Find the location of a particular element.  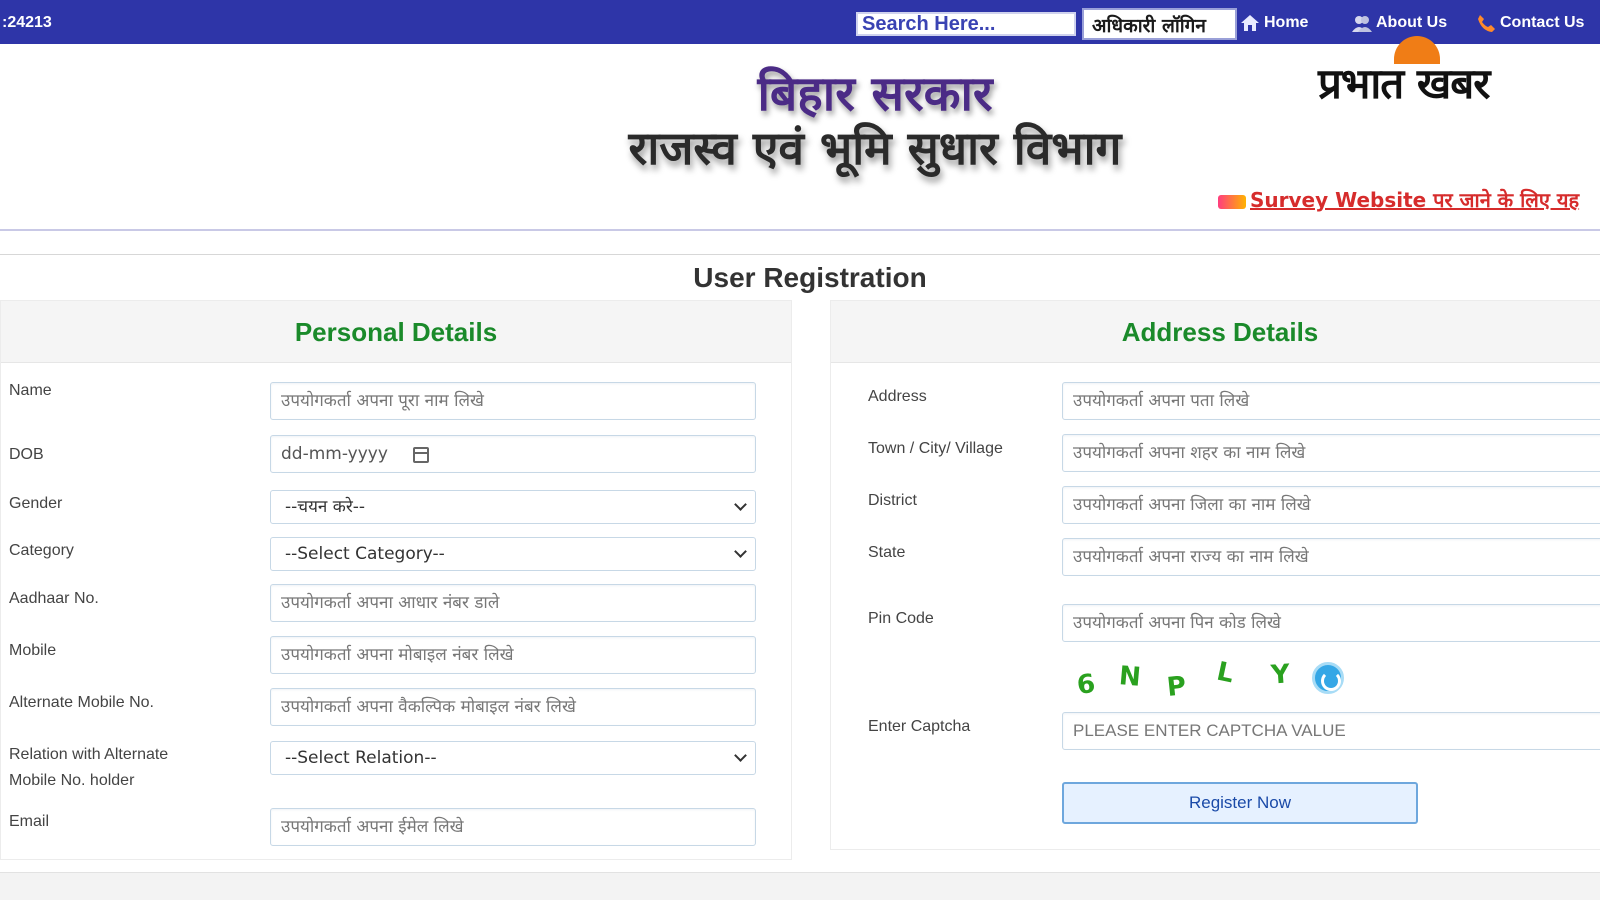

email-label: Email is located at coordinates (29, 821).